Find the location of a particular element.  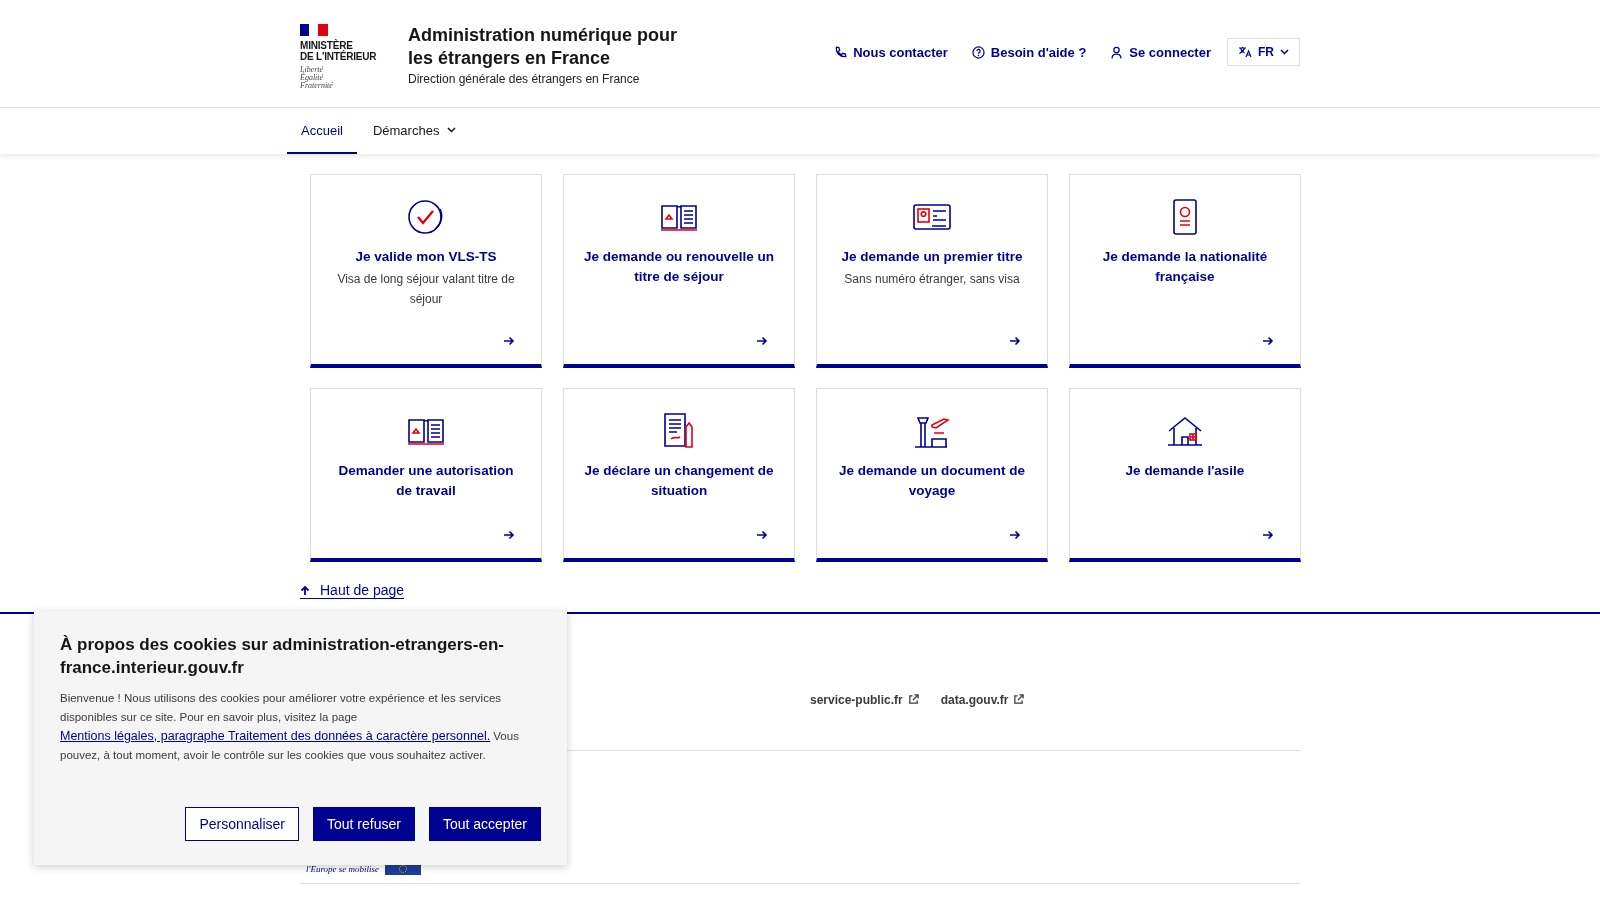

legal-notice-link: Mentions légales, paragraphe Traitement des données à caractère personnel. is located at coordinates (275, 736).